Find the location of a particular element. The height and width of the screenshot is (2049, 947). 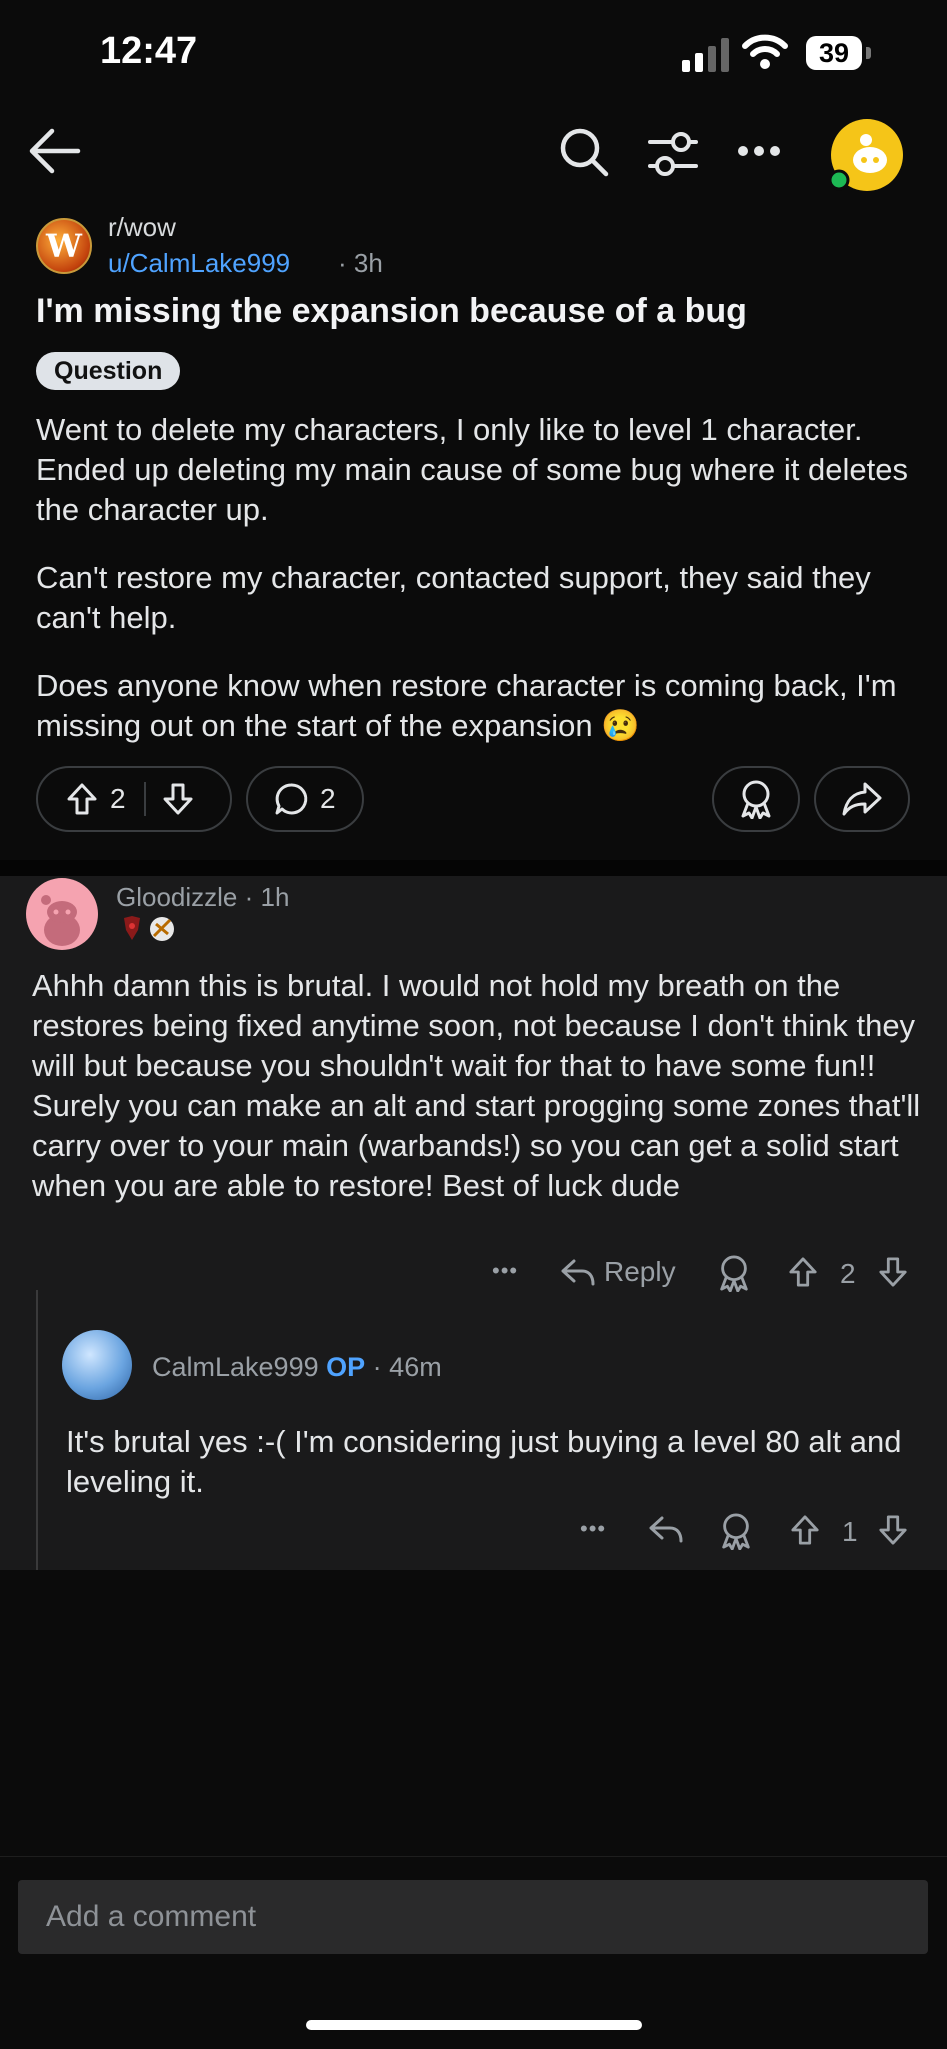

post-author: u/CalmLake999 is located at coordinates (199, 263).